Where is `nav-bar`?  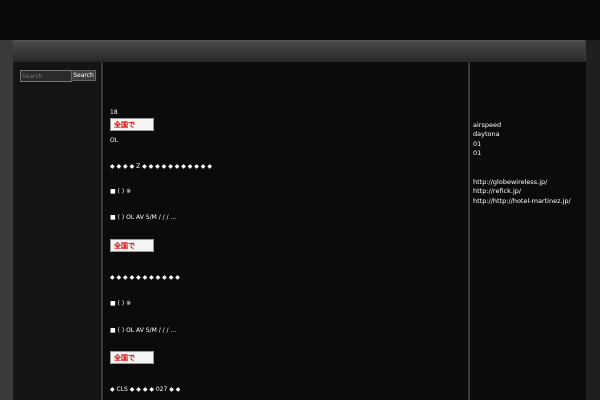 nav-bar is located at coordinates (299, 51).